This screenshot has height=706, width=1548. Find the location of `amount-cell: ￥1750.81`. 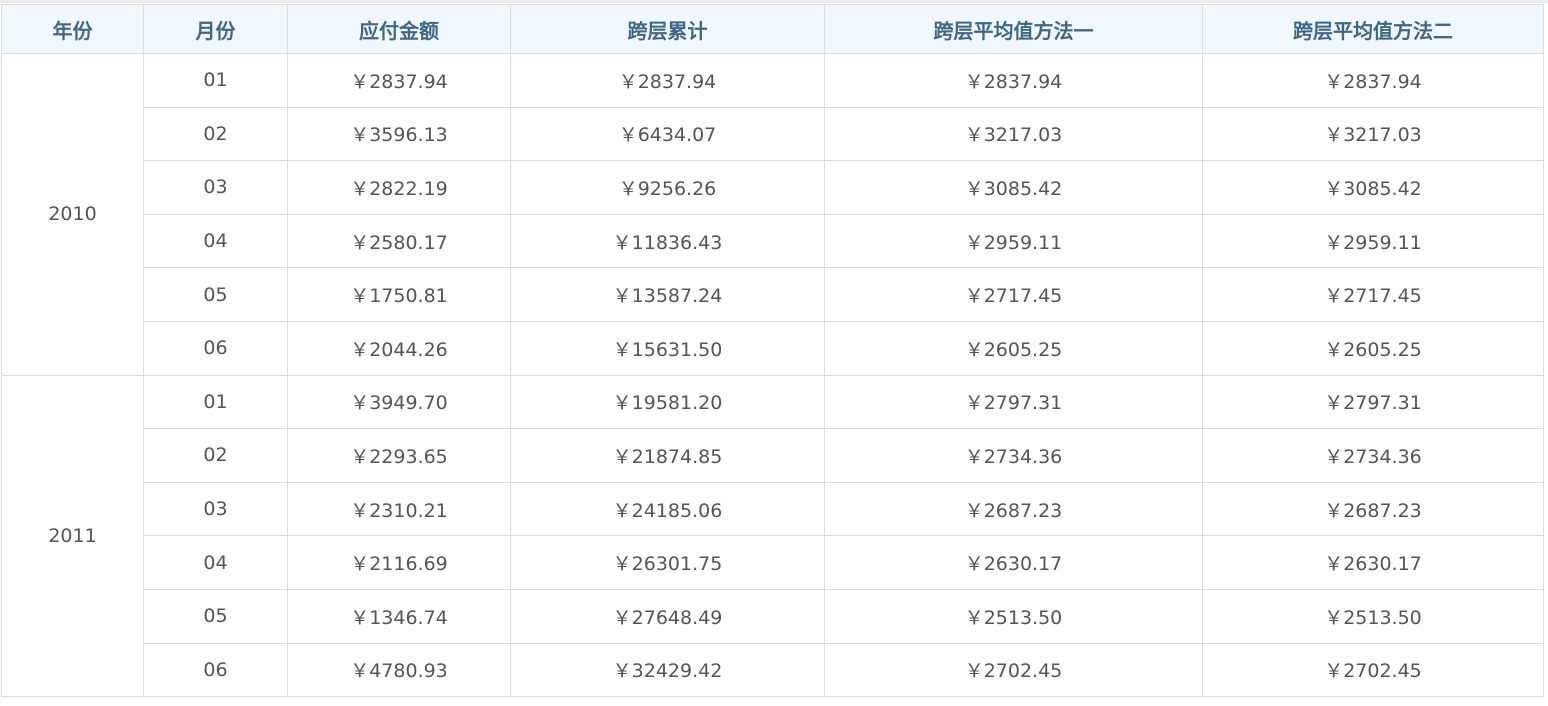

amount-cell: ￥1750.81 is located at coordinates (399, 294).